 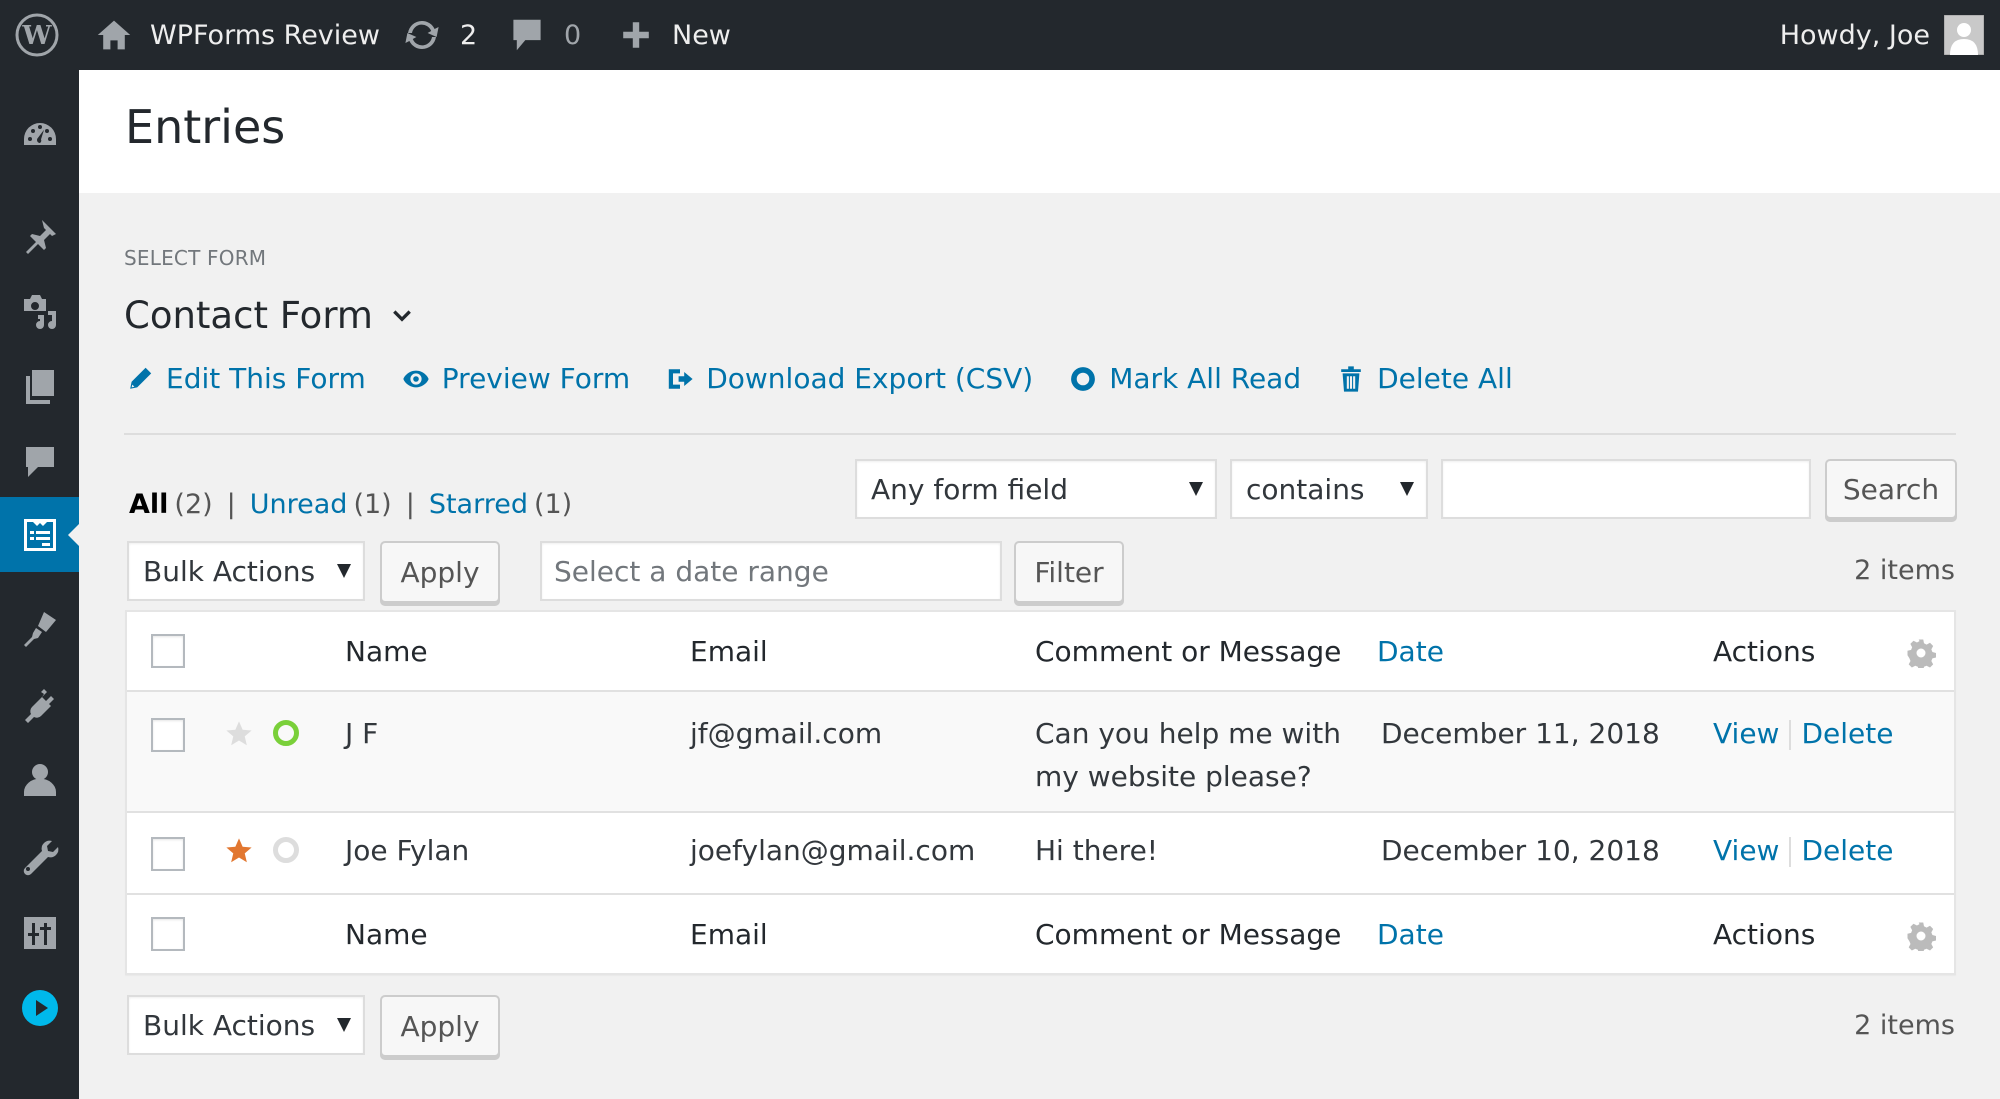 I want to click on bulk-actions-select-bottom: Bulk Actions, so click(x=246, y=1025).